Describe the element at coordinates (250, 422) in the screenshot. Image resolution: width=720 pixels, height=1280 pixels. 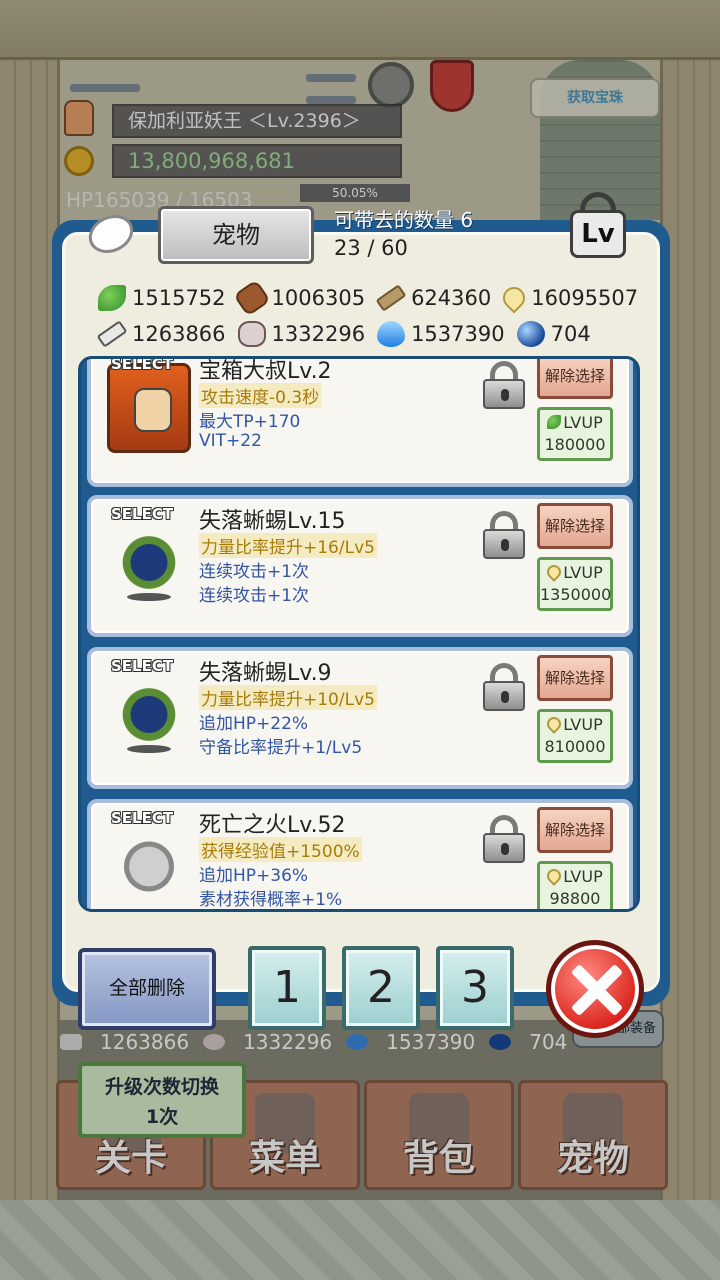
I see `pet-stat: 最大TP+170` at that location.